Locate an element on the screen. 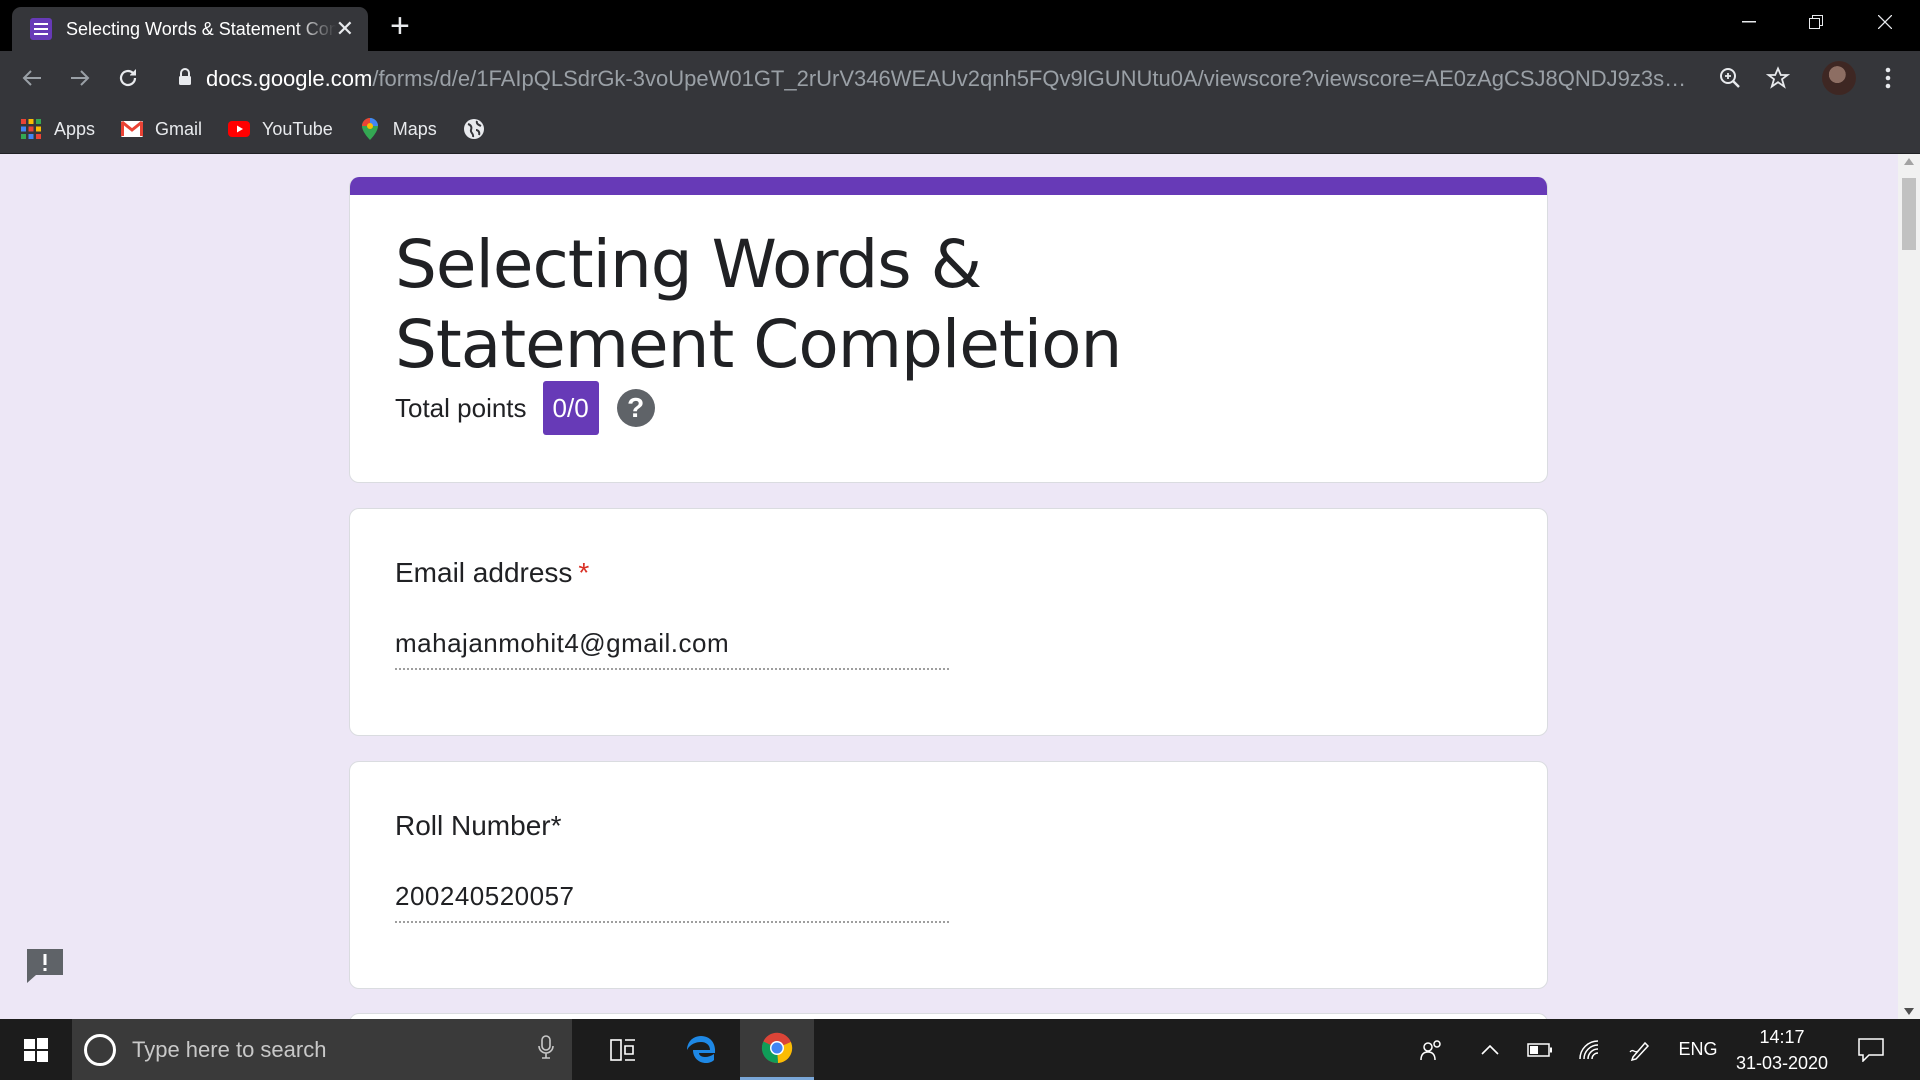 Image resolution: width=1920 pixels, height=1080 pixels. wifi-icon is located at coordinates (1590, 1049).